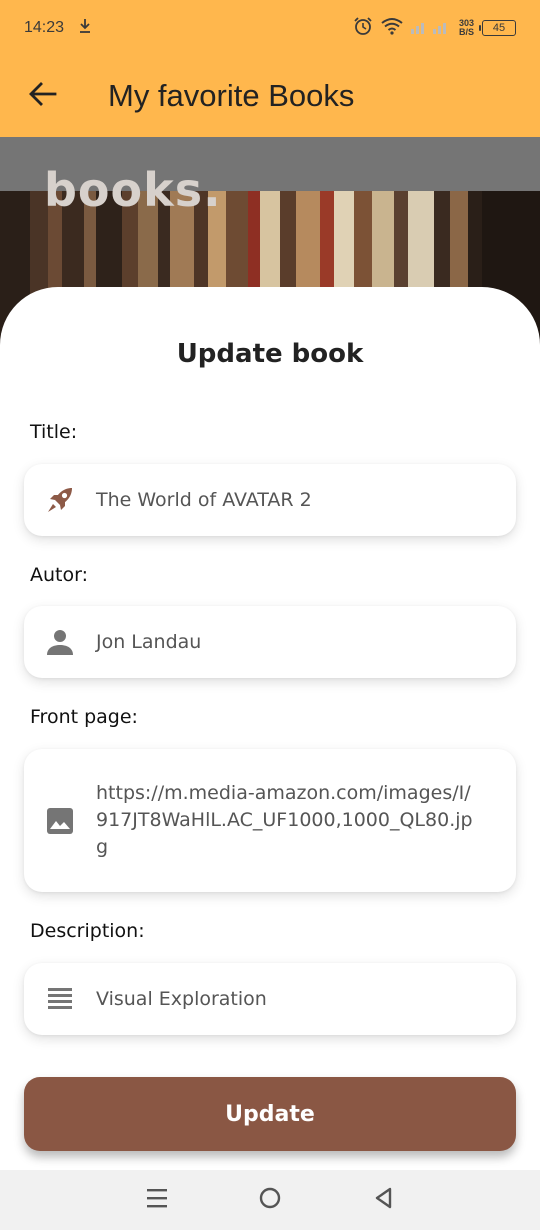 Image resolution: width=540 pixels, height=1230 pixels. I want to click on update-button: Update, so click(270, 1114).